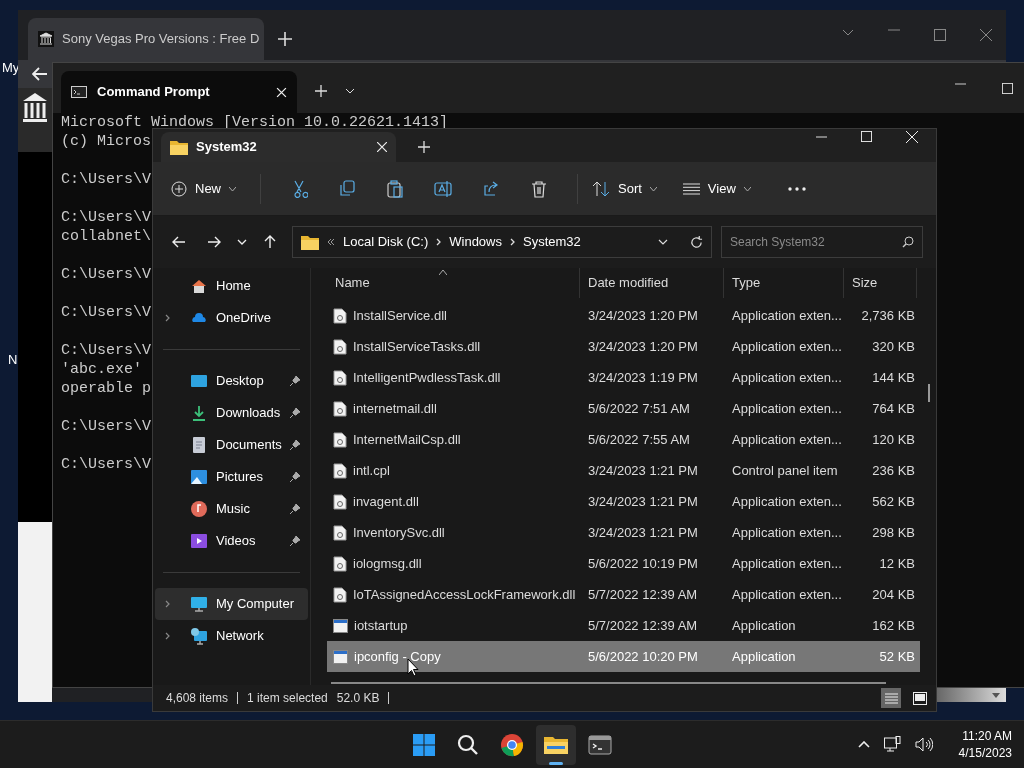 The image size is (1024, 768). I want to click on date-cell: 3/24/2023 1:19 PM, so click(643, 377).